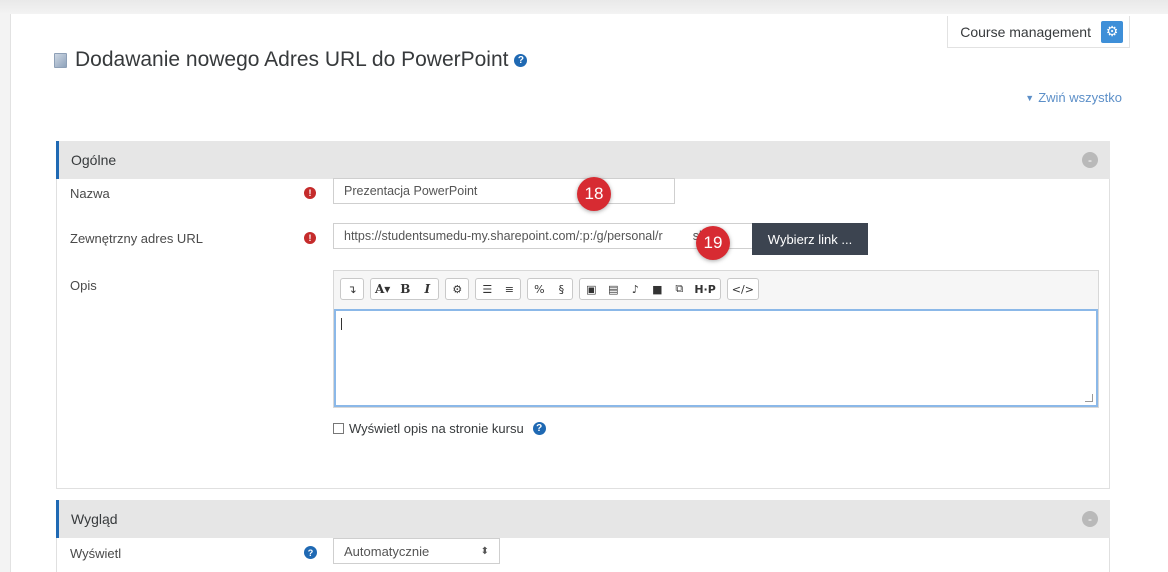 This screenshot has width=1168, height=572. Describe the element at coordinates (713, 243) in the screenshot. I see `annotation-badge-19: 19` at that location.